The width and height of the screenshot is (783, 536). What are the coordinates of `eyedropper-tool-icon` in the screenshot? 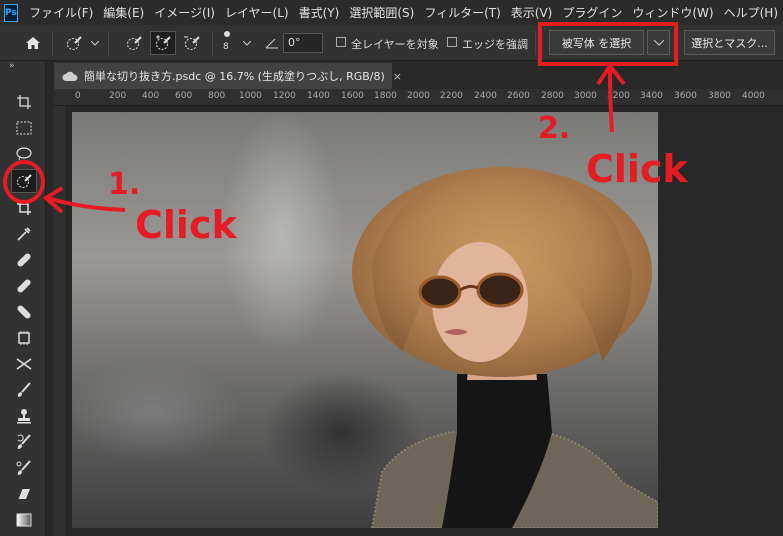 It's located at (24, 234).